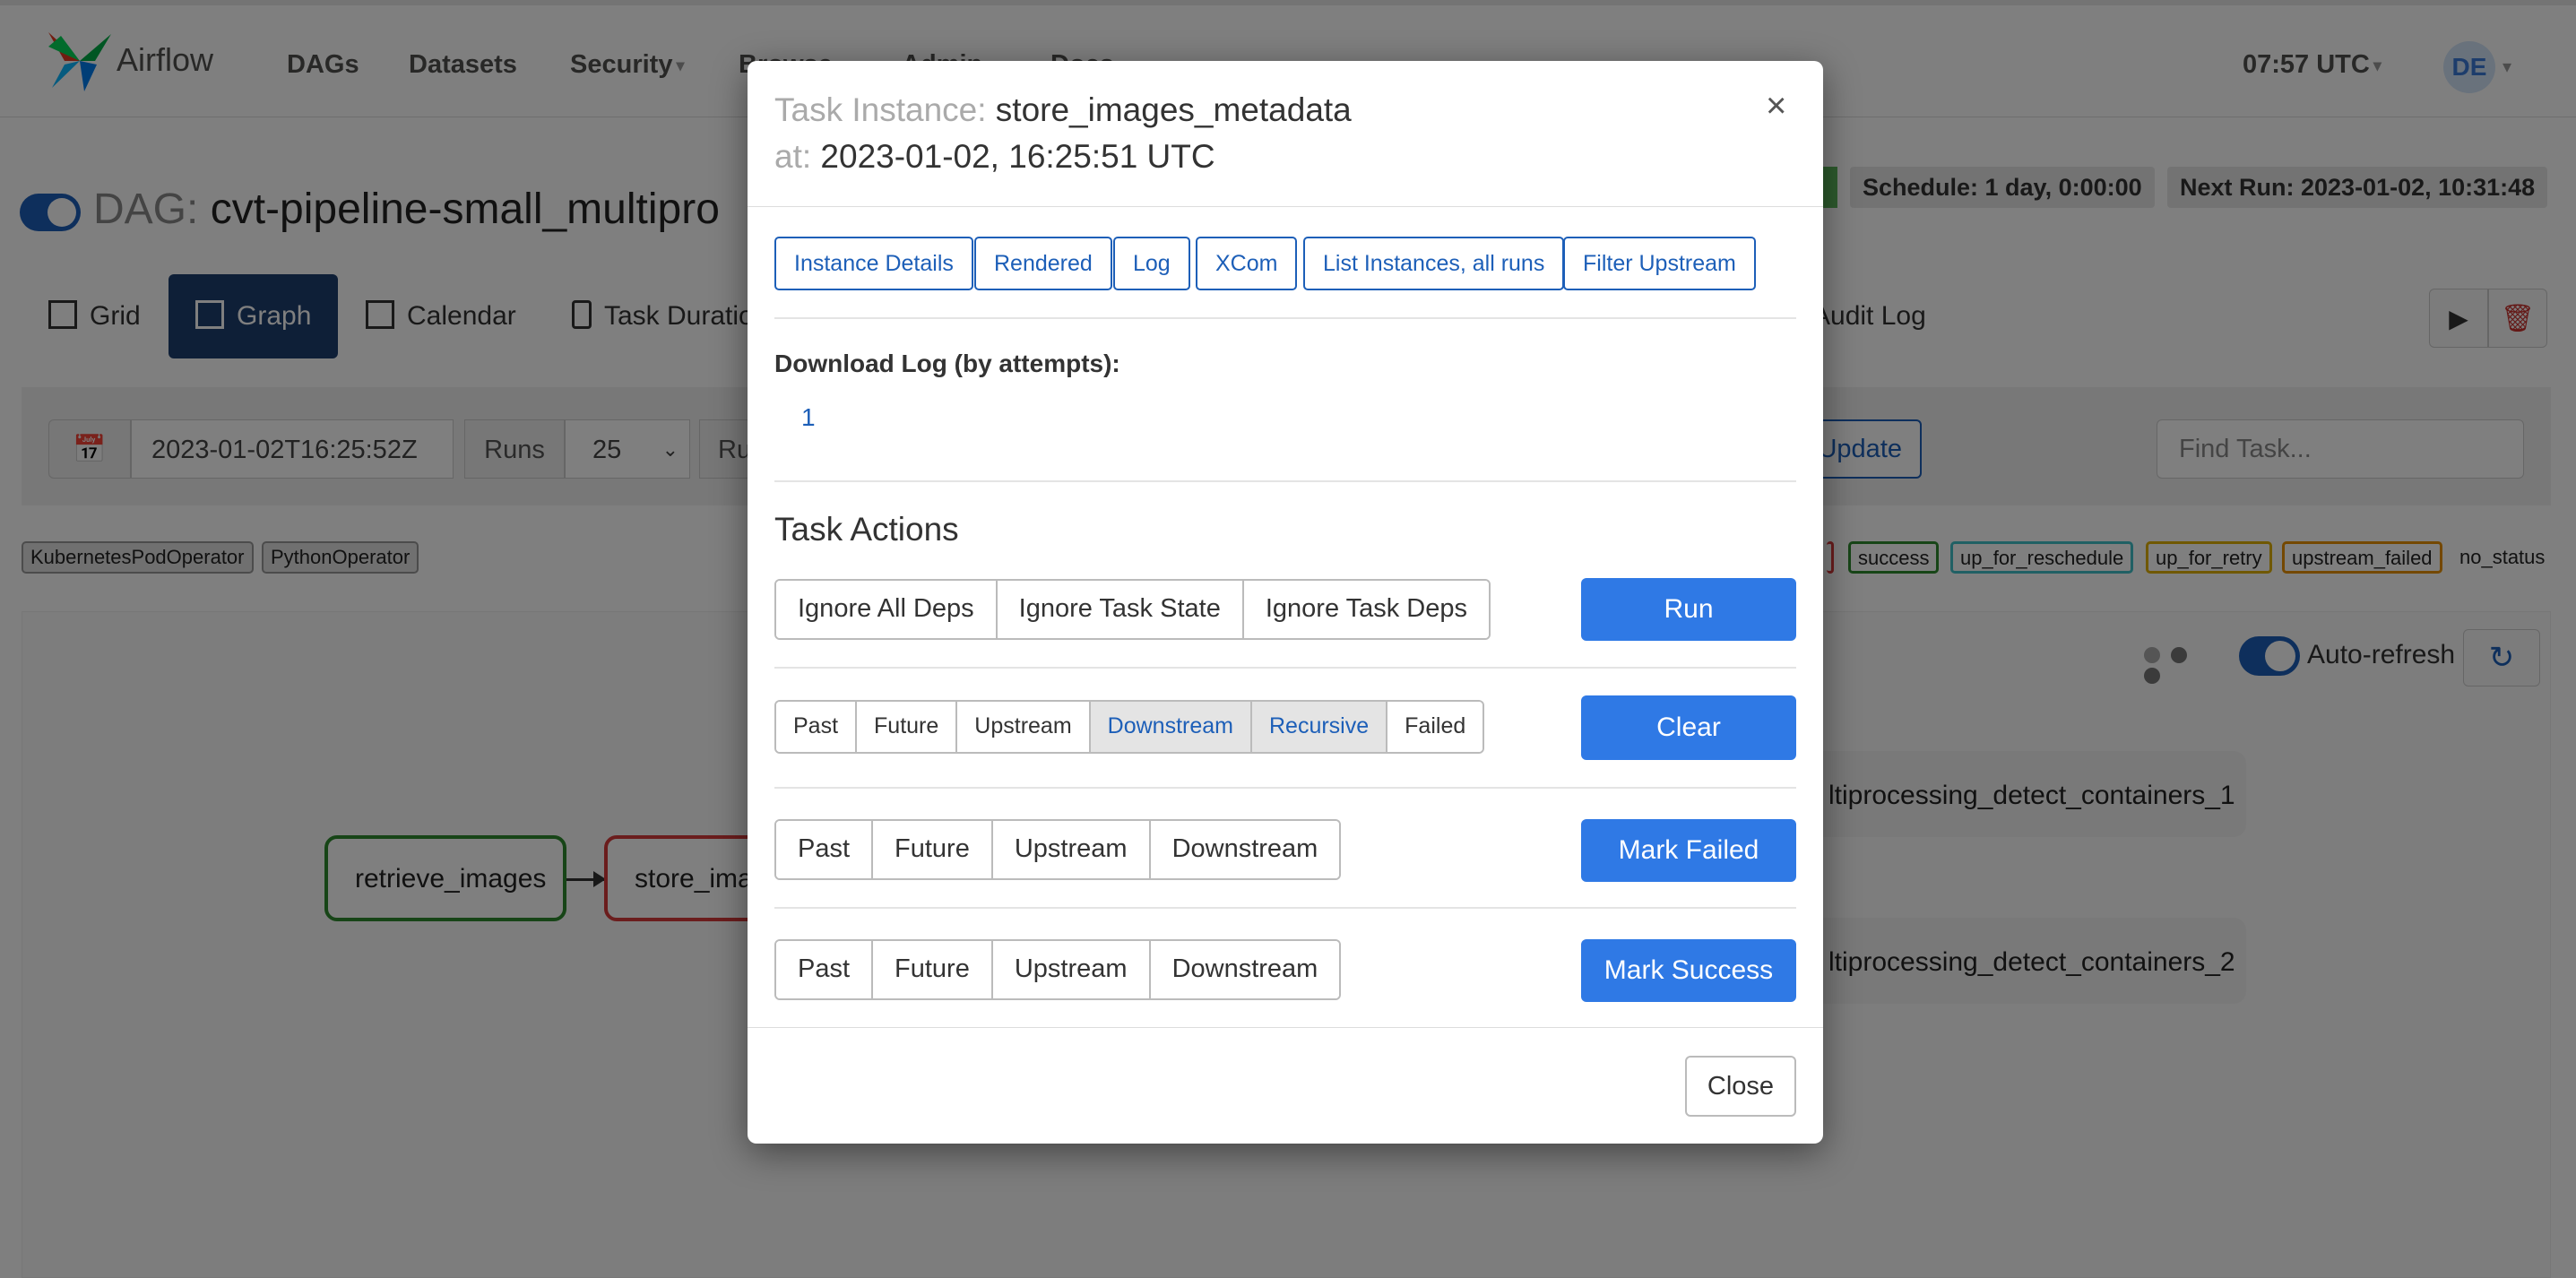 The height and width of the screenshot is (1278, 2576). Describe the element at coordinates (1071, 969) in the screenshot. I see `success-upstream-toggle: Upstream` at that location.